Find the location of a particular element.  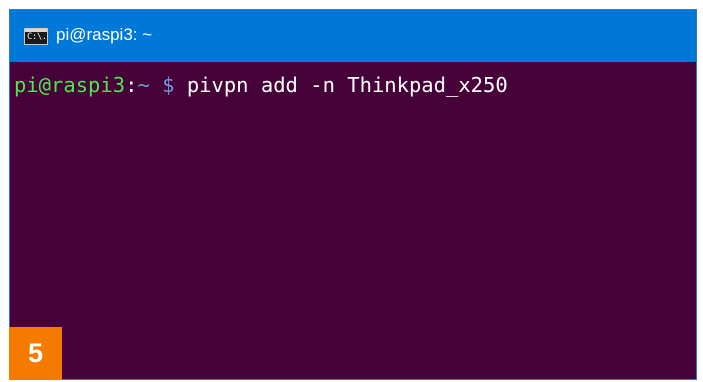

cmd-icon: C:\. is located at coordinates (36, 36).